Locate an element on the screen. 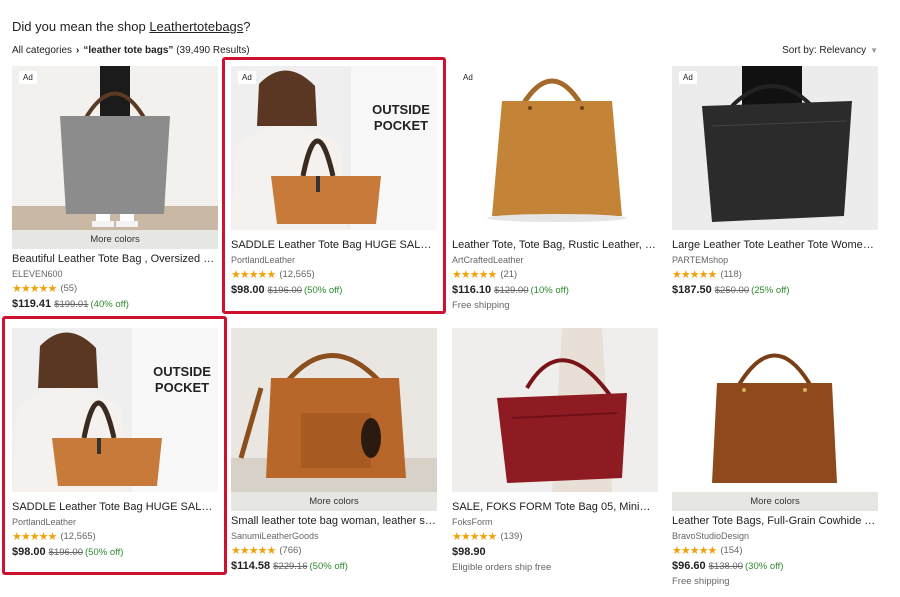  original-price: $138.00 is located at coordinates (725, 566).